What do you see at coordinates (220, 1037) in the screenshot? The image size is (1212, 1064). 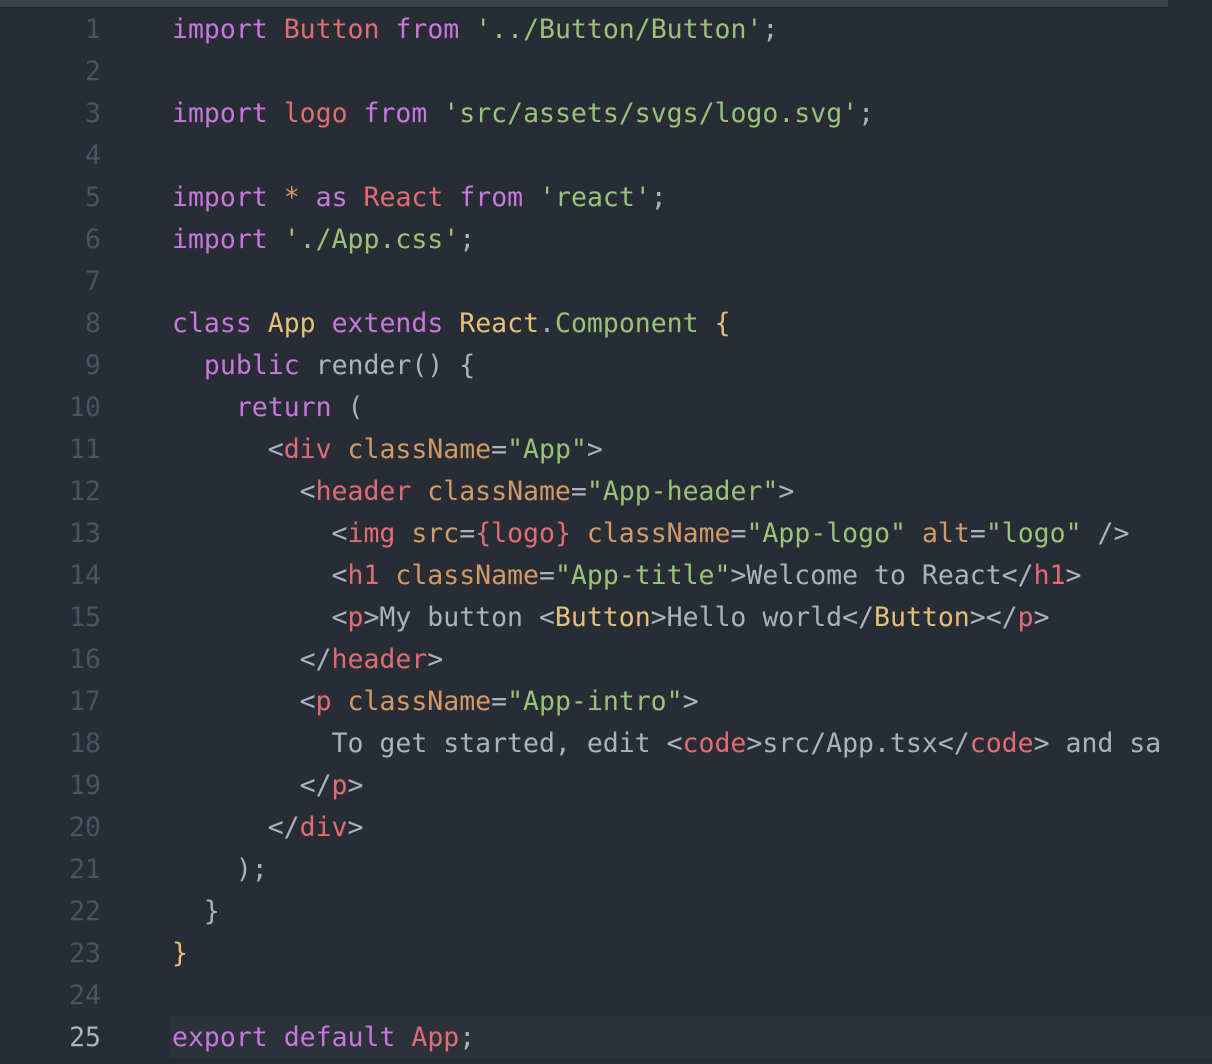 I see `code-token: export` at bounding box center [220, 1037].